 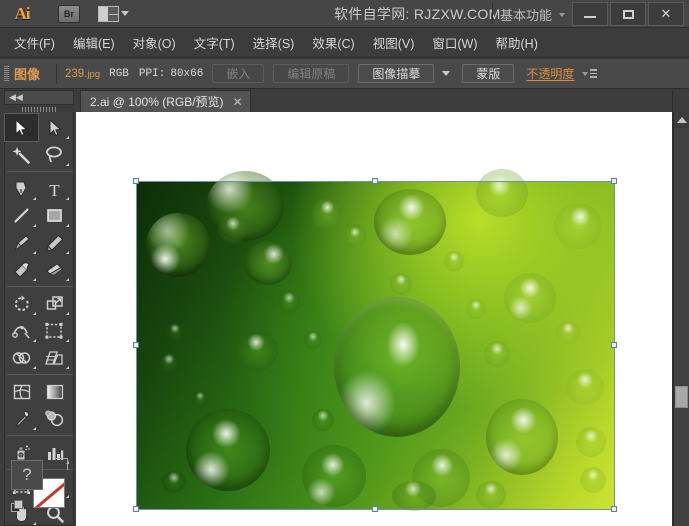 What do you see at coordinates (6, 73) in the screenshot?
I see `control-bar-grip` at bounding box center [6, 73].